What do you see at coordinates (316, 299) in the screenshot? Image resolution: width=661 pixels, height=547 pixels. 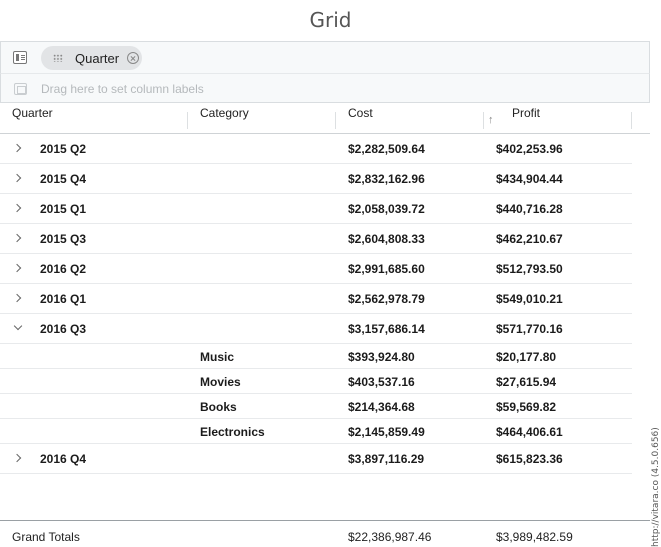 I see `group-row: 2016 Q1 $2,562,978.79 $549,010.21` at bounding box center [316, 299].